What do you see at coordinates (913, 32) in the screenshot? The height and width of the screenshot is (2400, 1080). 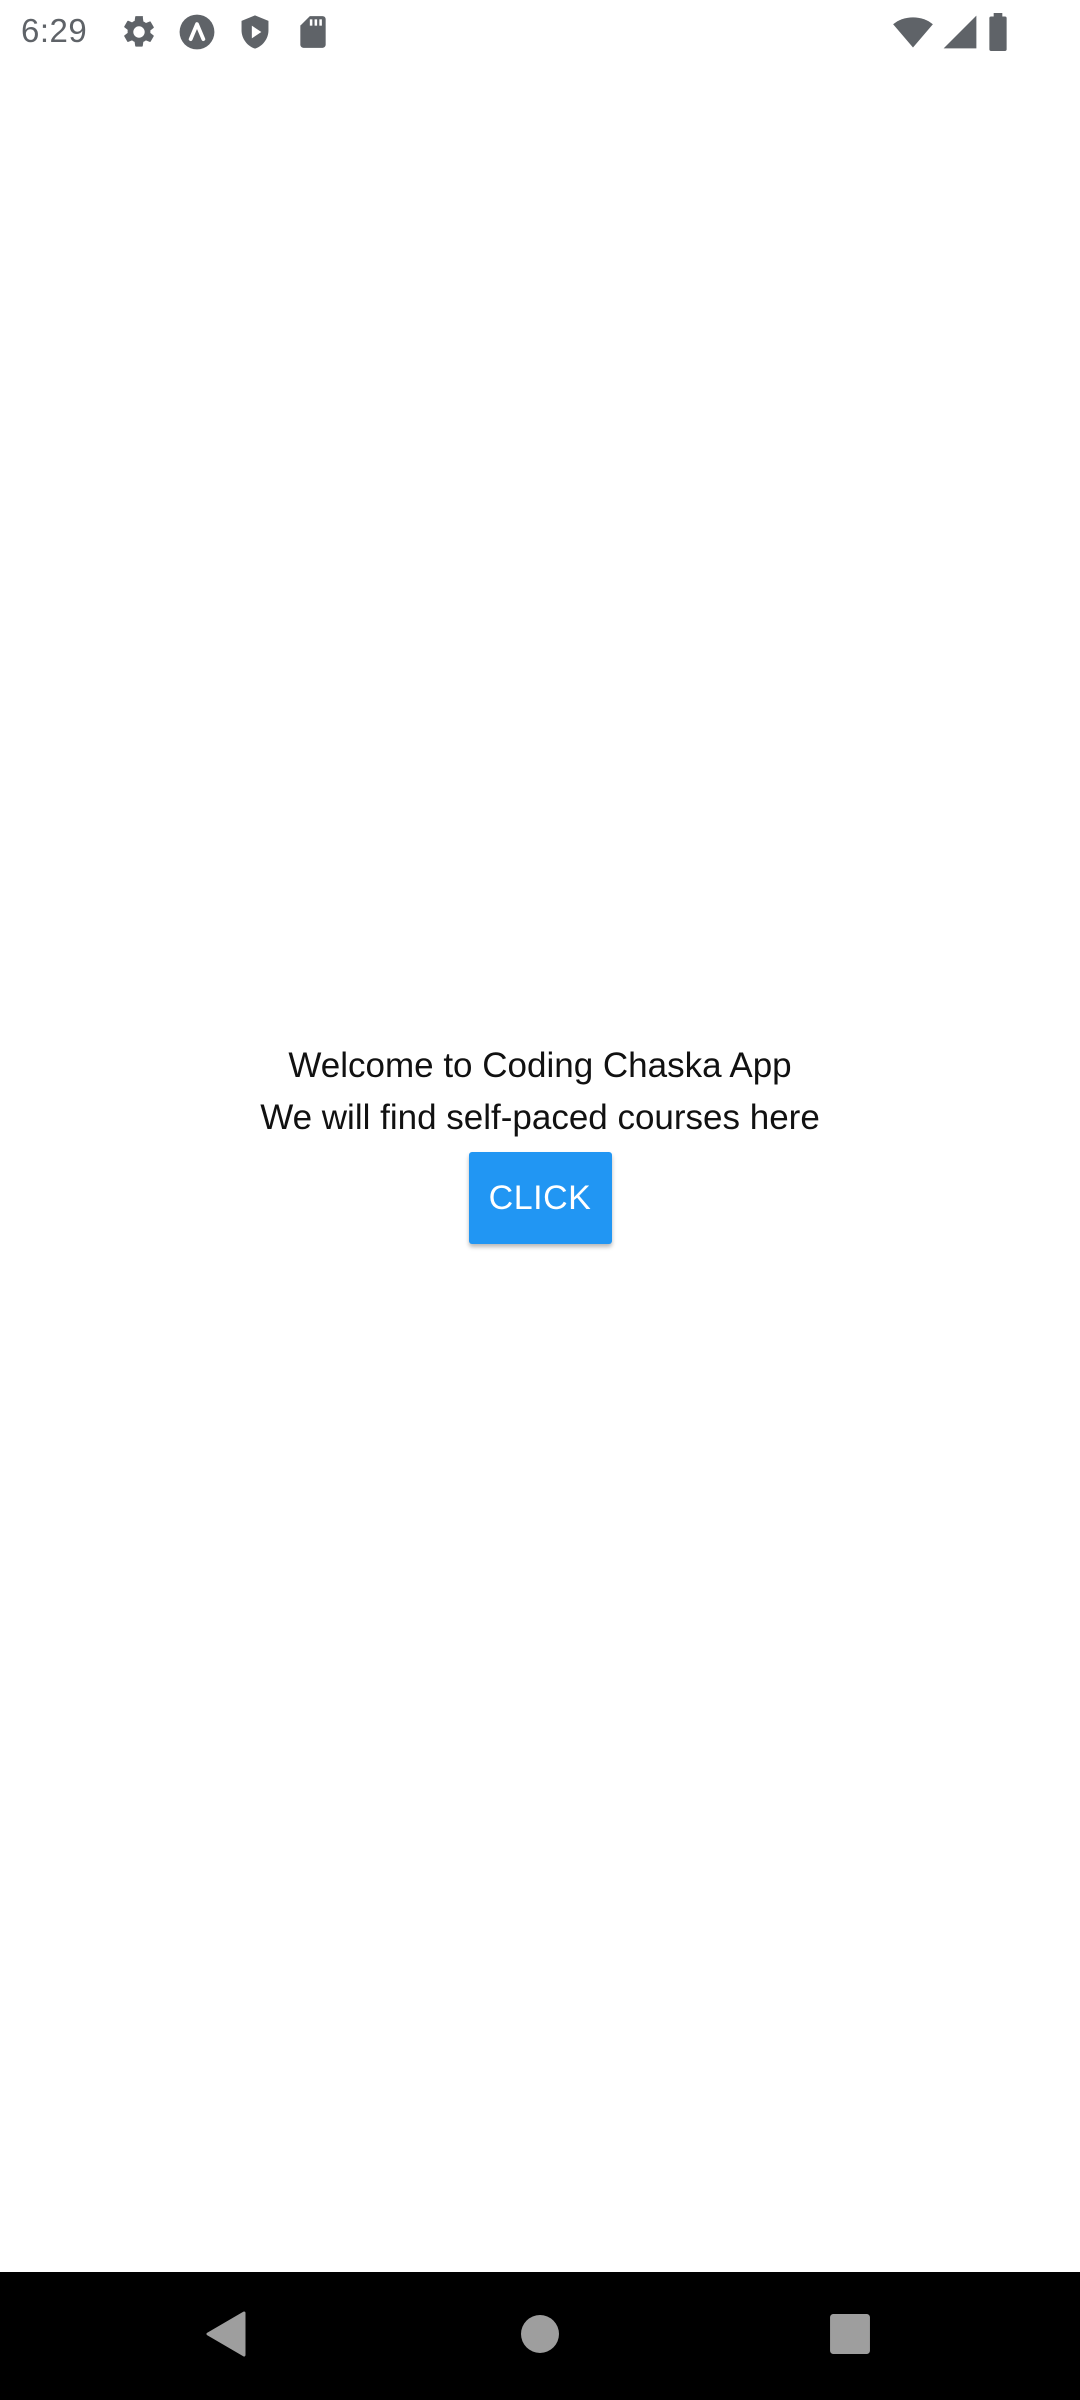 I see `wifi-icon` at bounding box center [913, 32].